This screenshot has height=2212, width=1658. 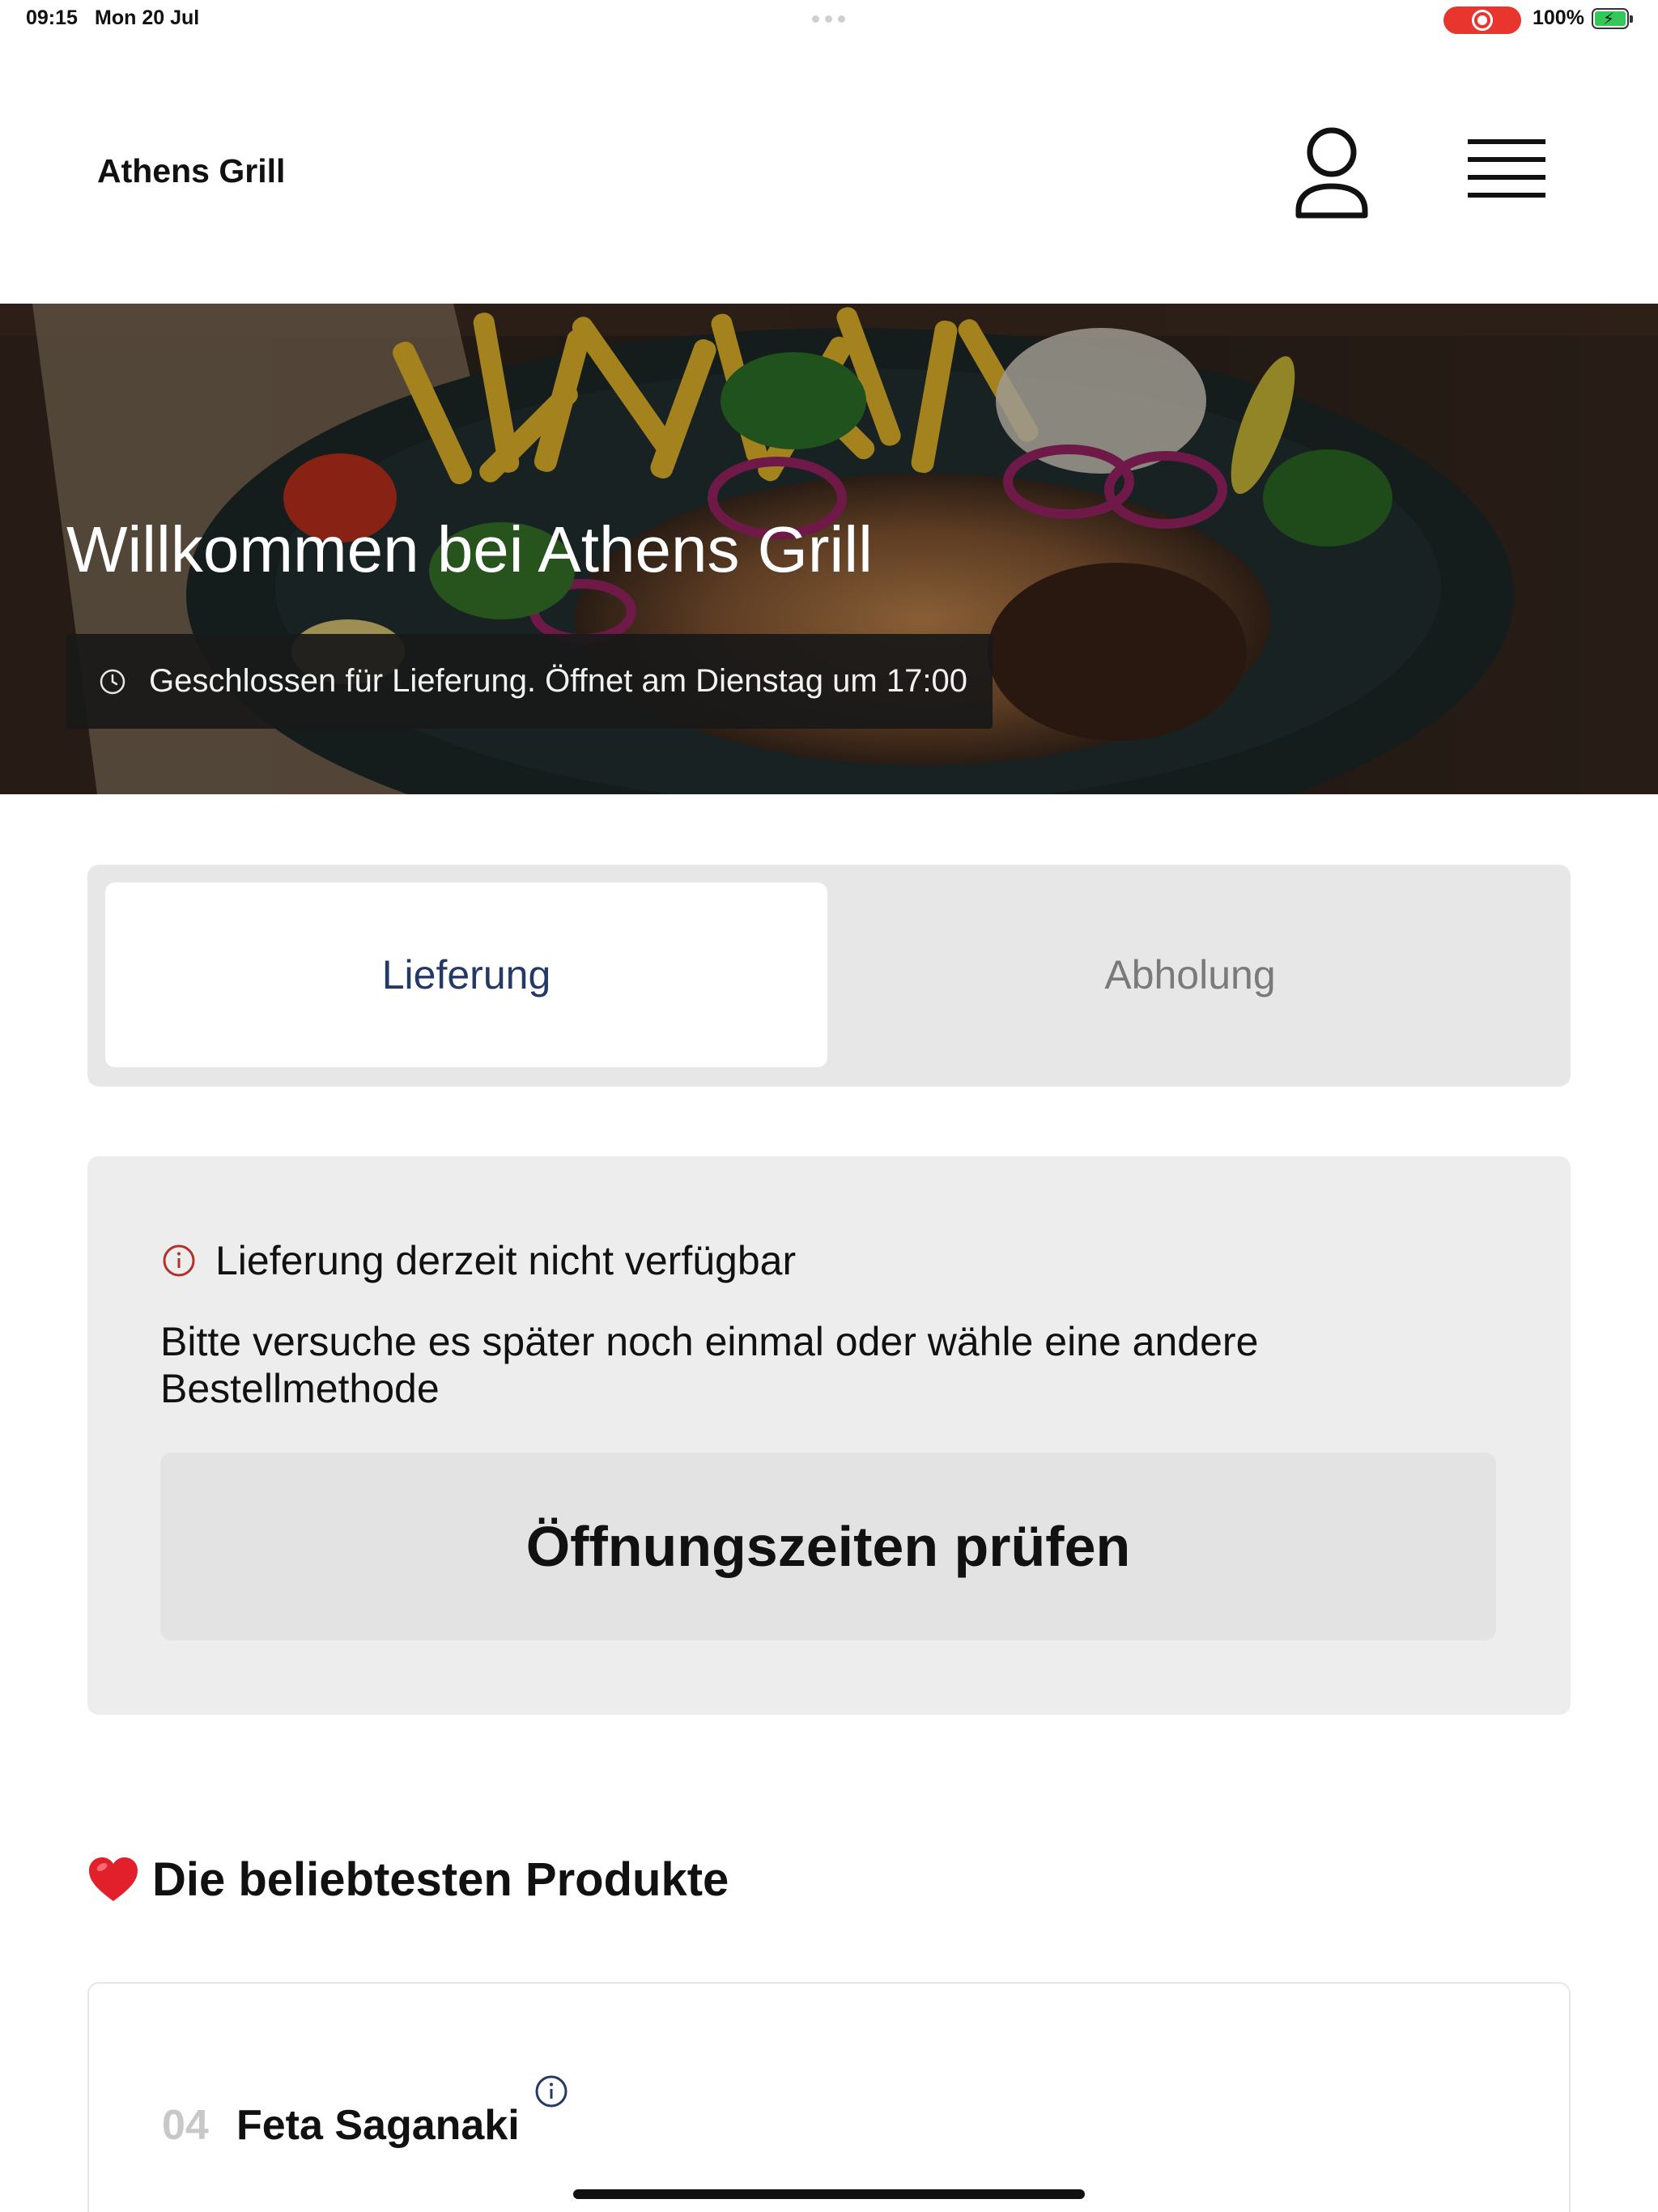 I want to click on product-number: 04, so click(x=185, y=2126).